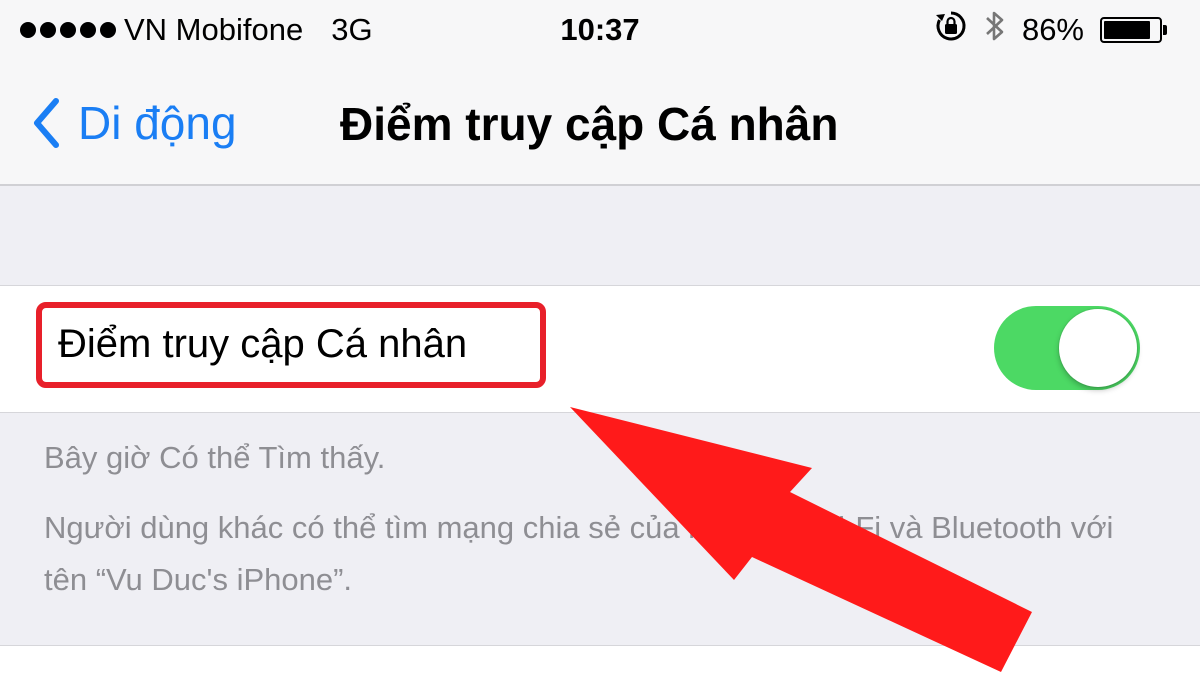  I want to click on battery-percent: 86%, so click(1052, 29).